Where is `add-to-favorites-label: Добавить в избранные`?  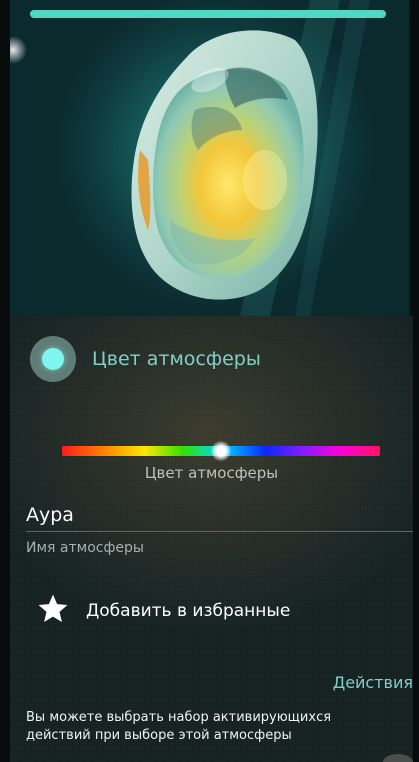 add-to-favorites-label: Добавить в избранные is located at coordinates (188, 611).